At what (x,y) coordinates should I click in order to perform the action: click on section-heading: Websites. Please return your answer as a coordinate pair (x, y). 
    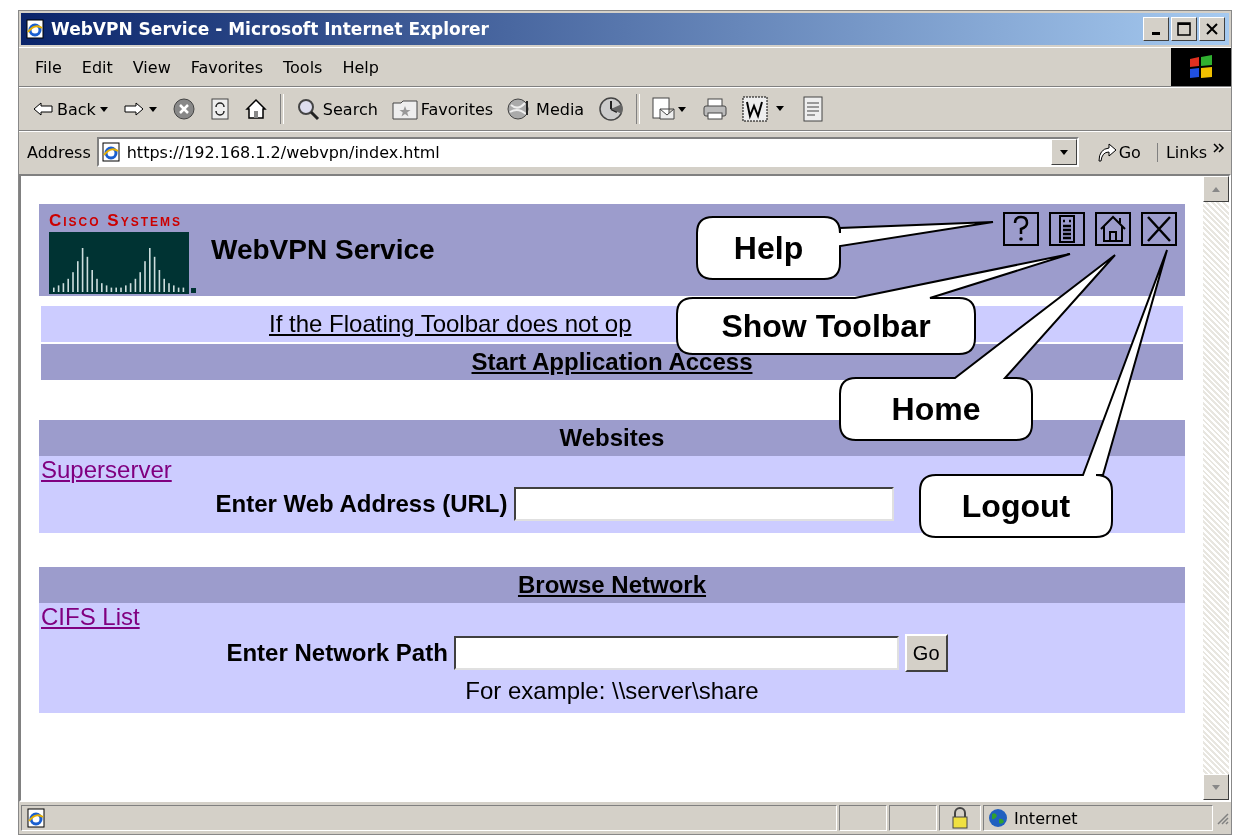
    Looking at the image, I should click on (612, 438).